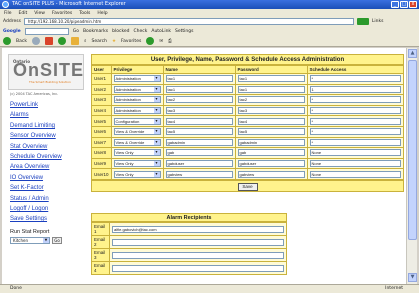 This screenshot has height=293, width=419. I want to click on back-label: Back, so click(21, 41).